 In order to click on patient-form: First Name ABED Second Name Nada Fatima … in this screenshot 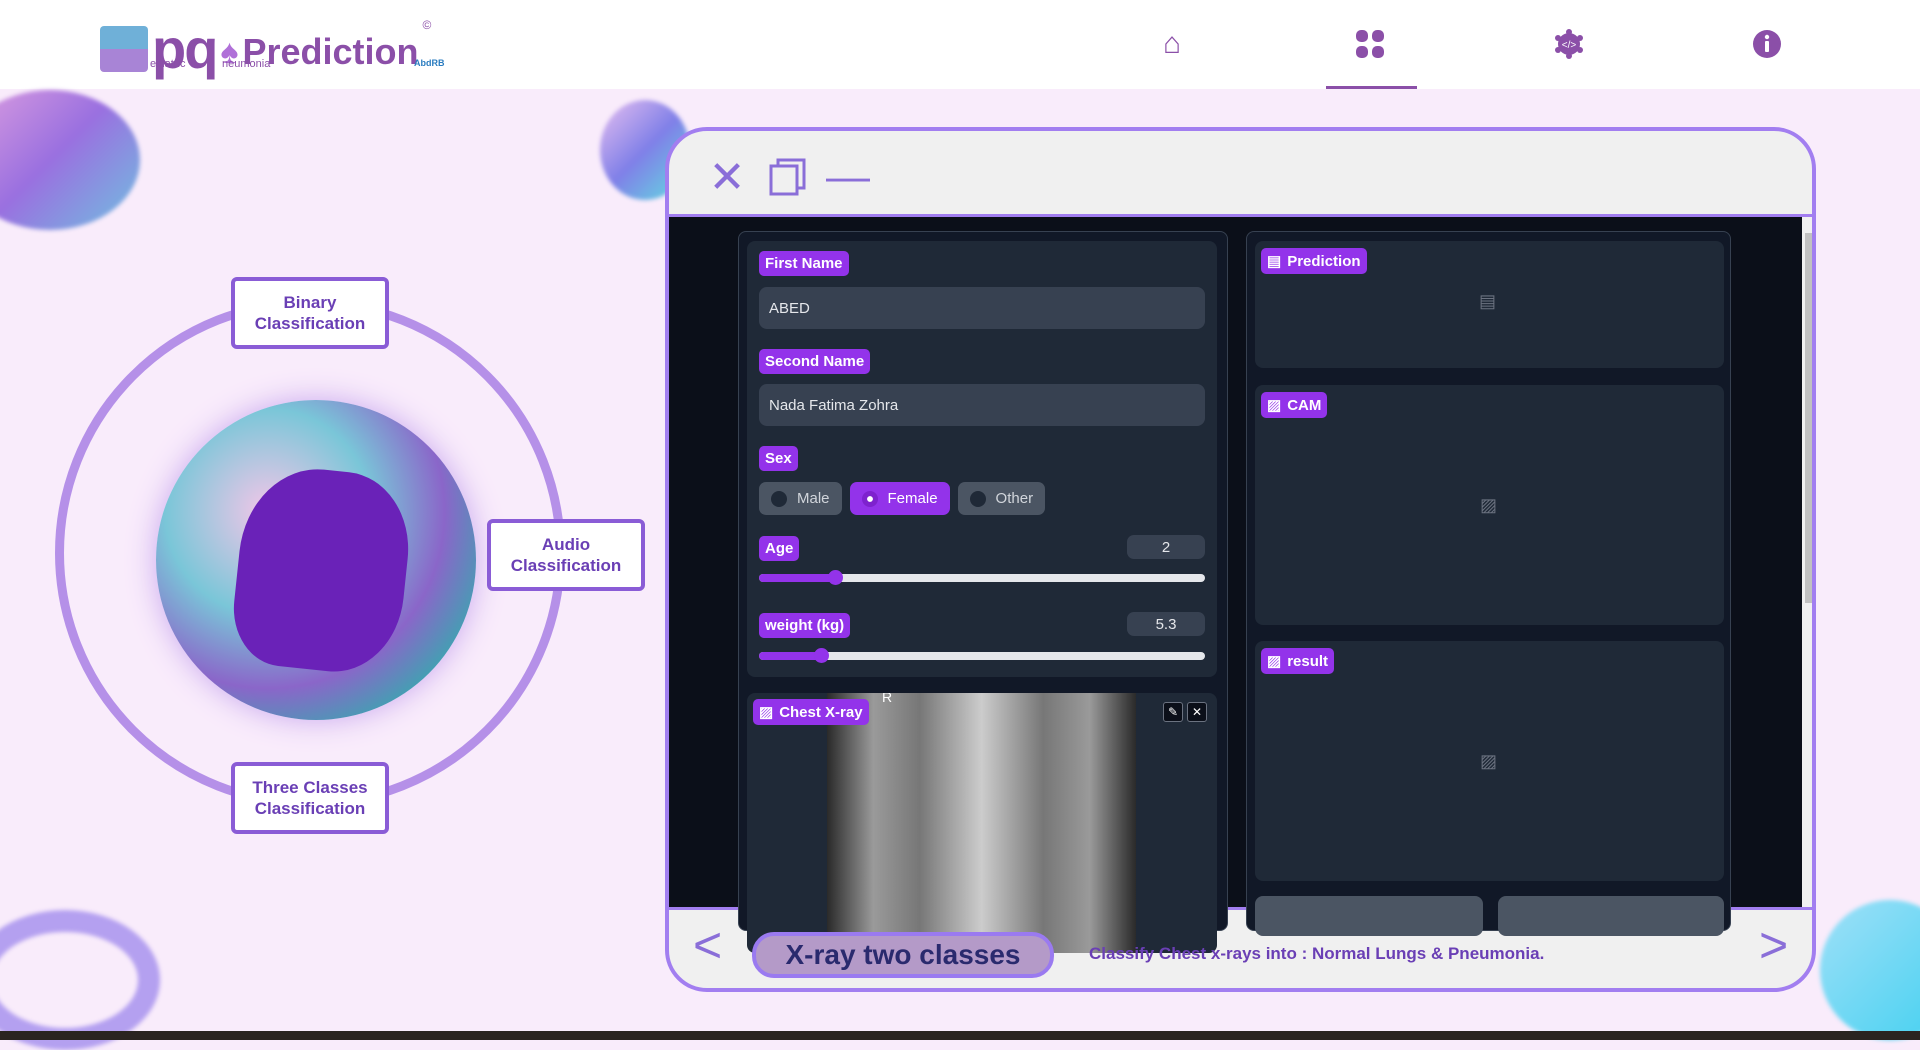, I will do `click(982, 459)`.